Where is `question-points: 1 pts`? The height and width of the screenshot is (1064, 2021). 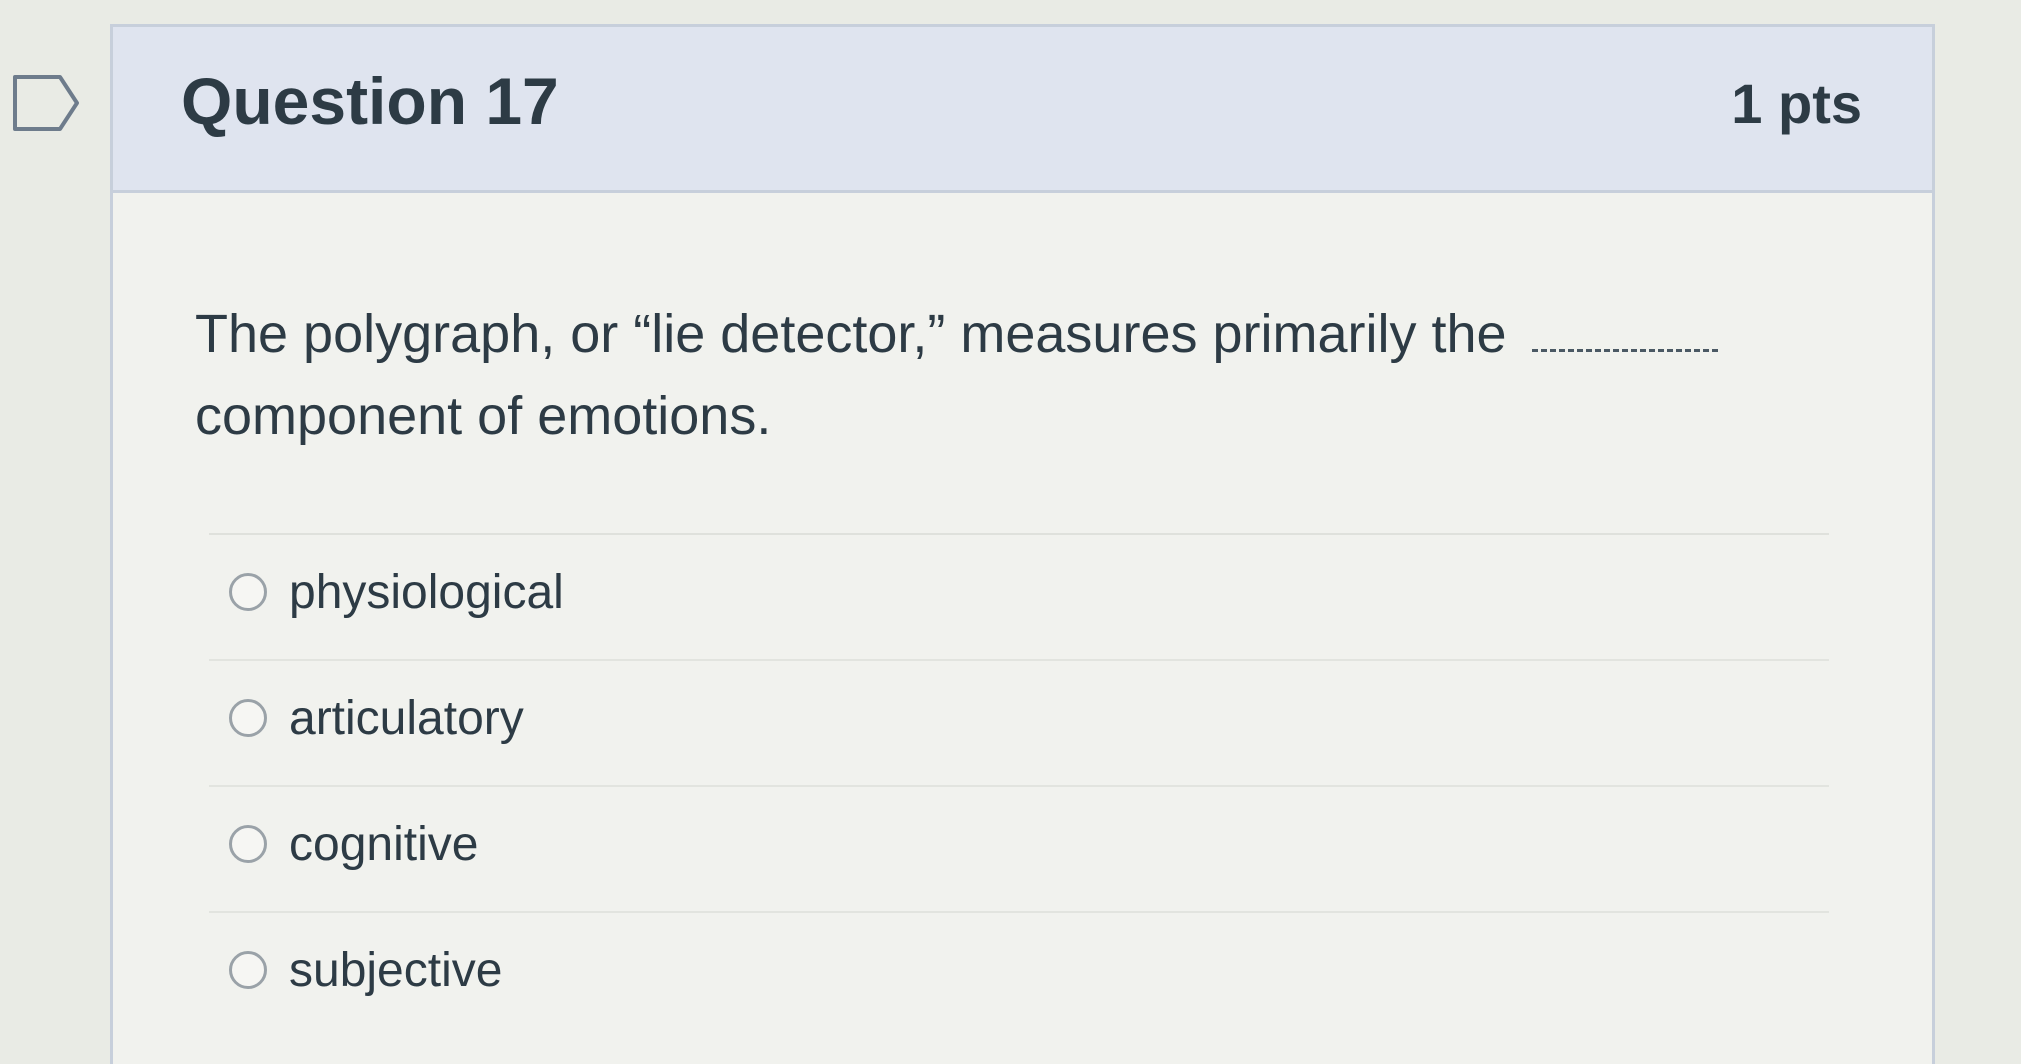 question-points: 1 pts is located at coordinates (1796, 103).